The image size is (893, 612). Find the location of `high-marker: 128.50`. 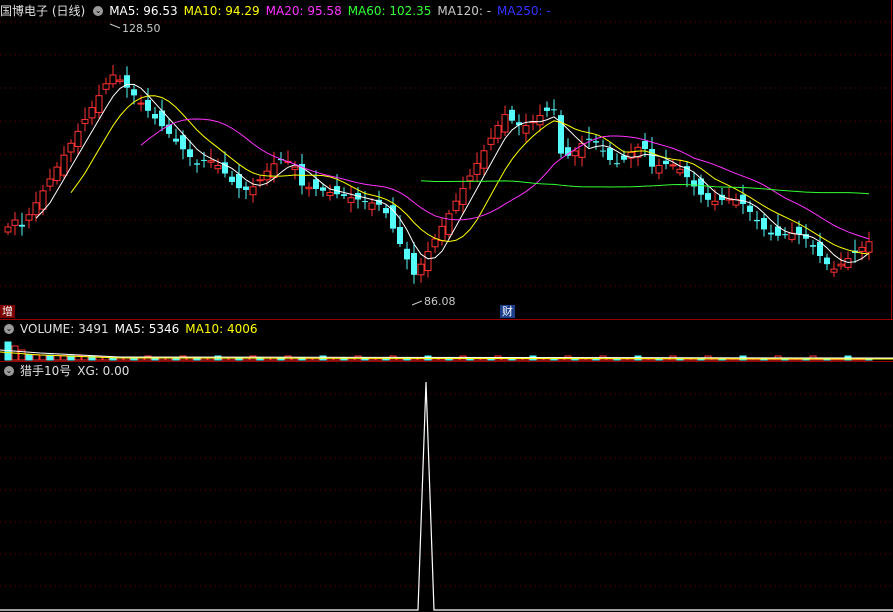

high-marker: 128.50 is located at coordinates (135, 28).